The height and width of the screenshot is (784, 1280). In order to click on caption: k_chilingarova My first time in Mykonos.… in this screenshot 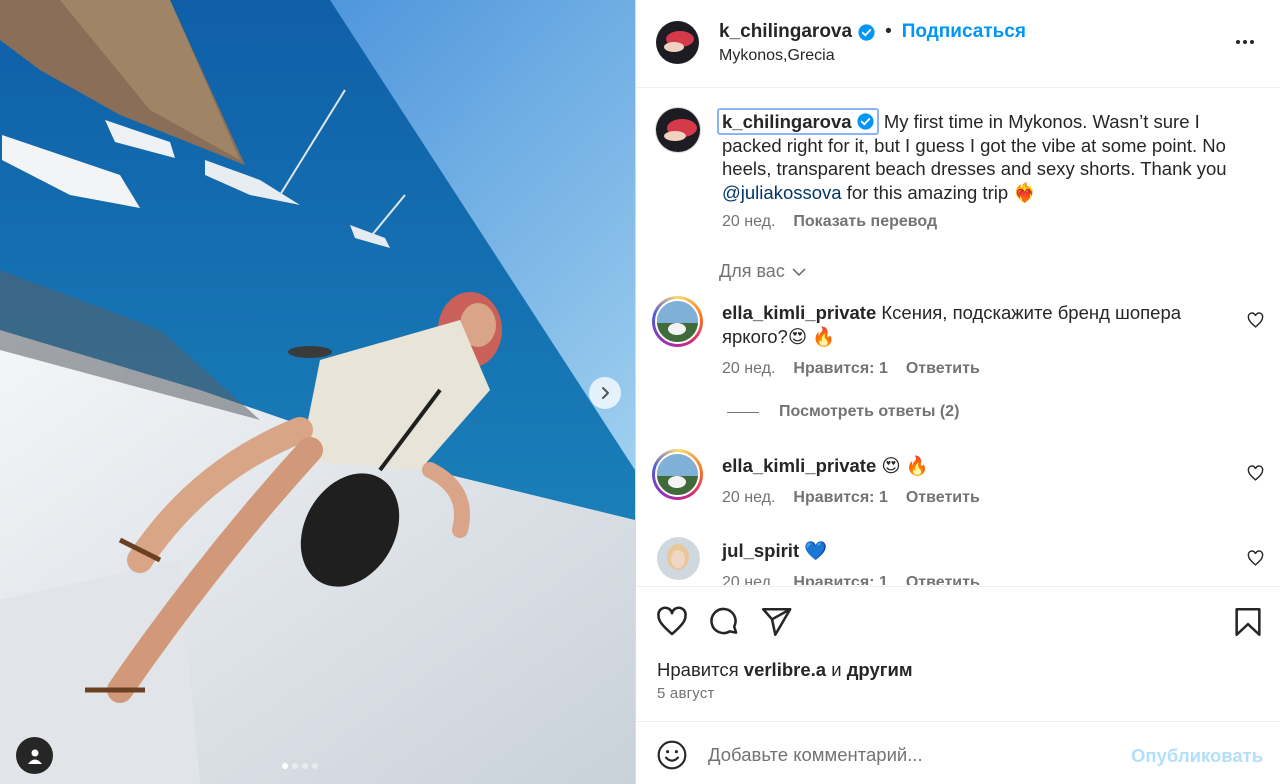, I will do `click(989, 156)`.